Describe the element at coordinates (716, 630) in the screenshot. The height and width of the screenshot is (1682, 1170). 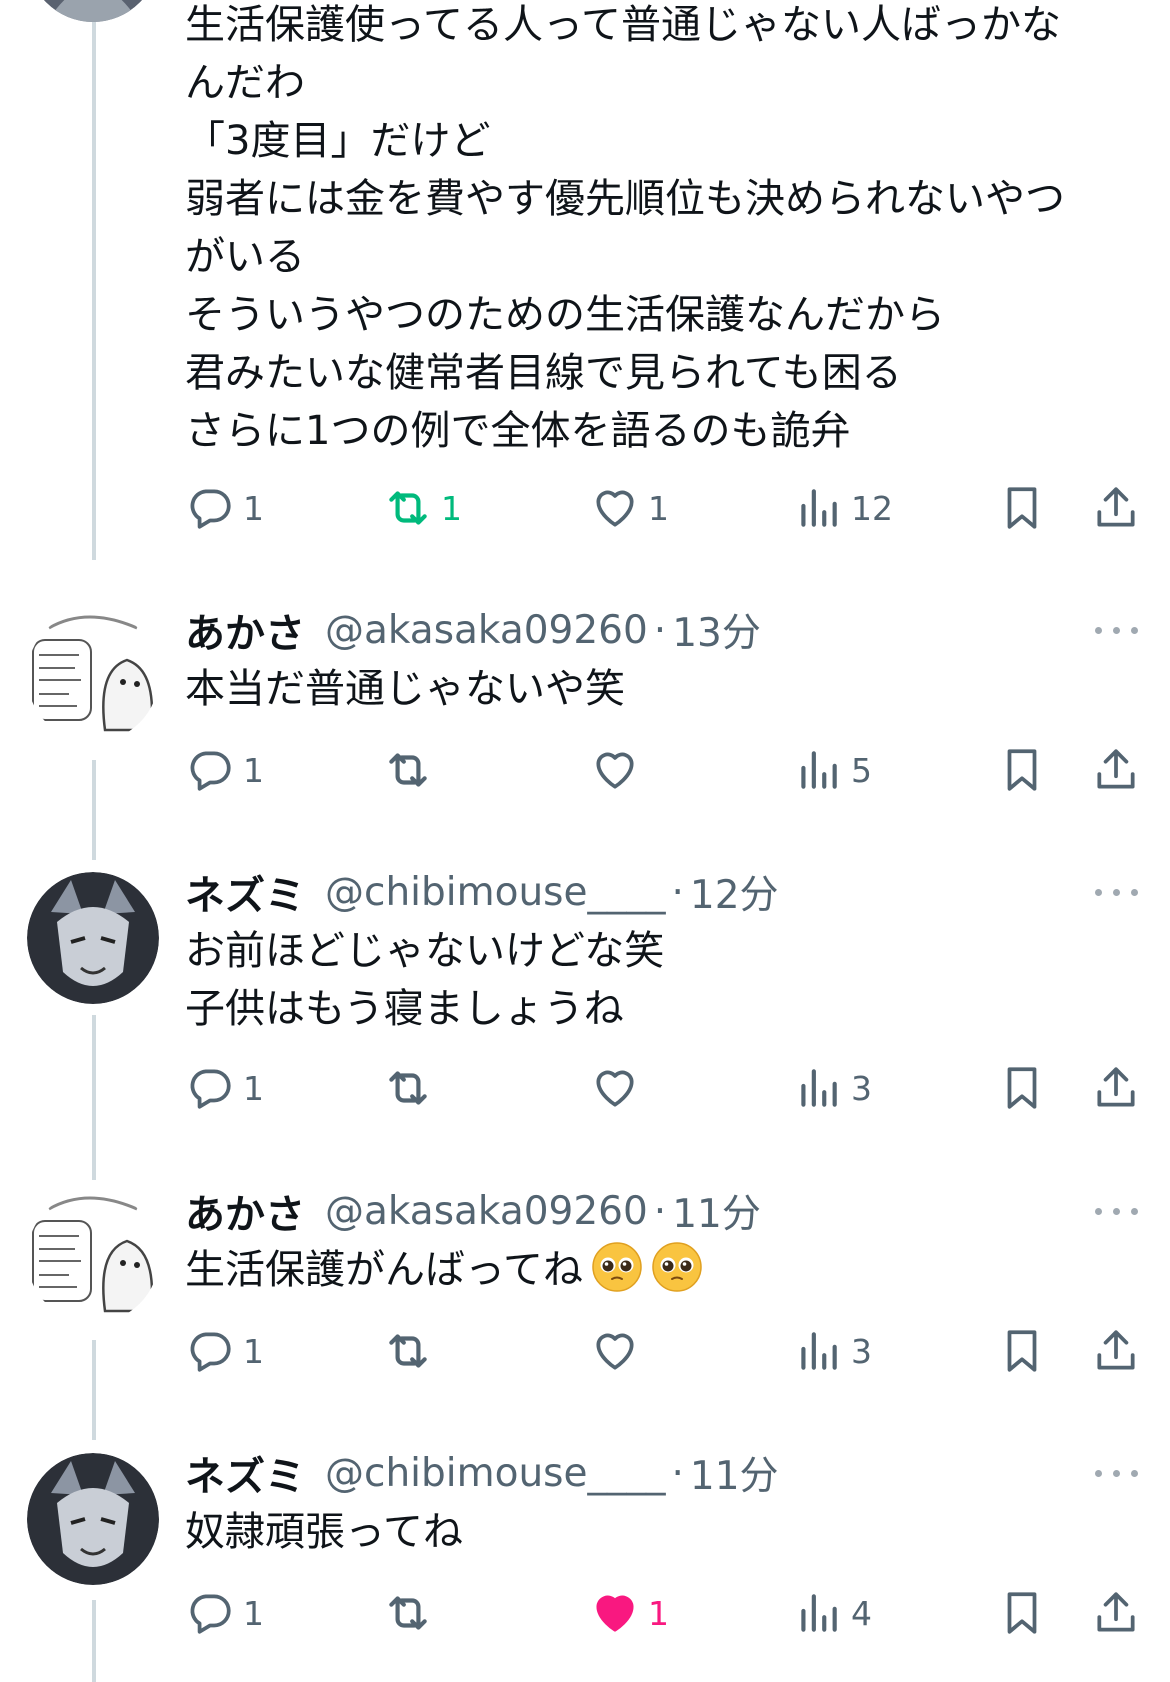
I see `timestamp: 13分` at that location.